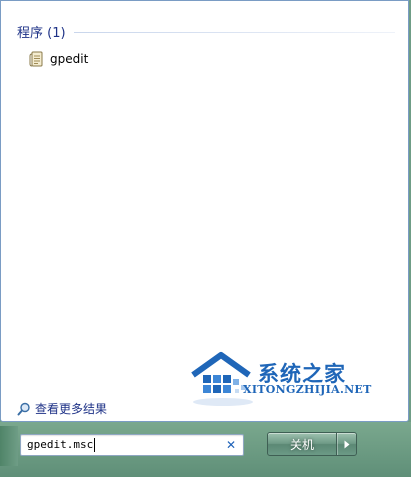  What do you see at coordinates (234, 32) in the screenshot?
I see `section-divider` at bounding box center [234, 32].